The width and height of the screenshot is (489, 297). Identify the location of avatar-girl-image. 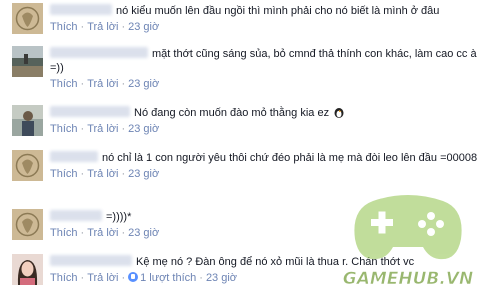
(27, 269).